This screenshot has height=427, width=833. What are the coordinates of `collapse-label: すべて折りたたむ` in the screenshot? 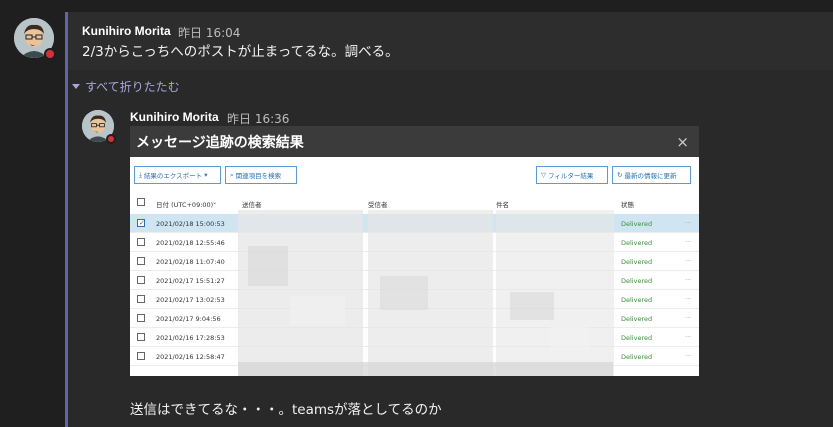 It's located at (132, 87).